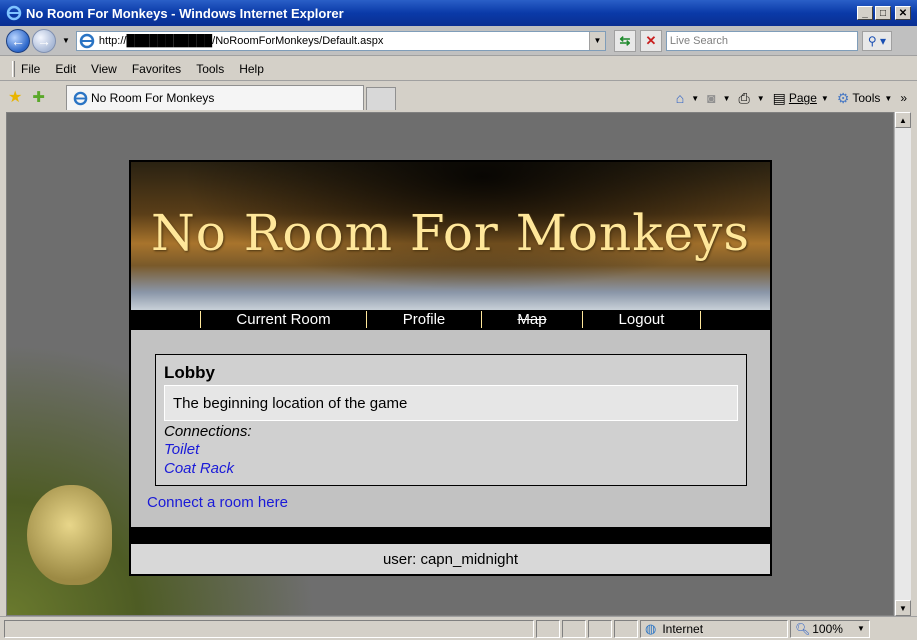 The image size is (917, 640). I want to click on add-favorite-icon: ✚, so click(38, 97).